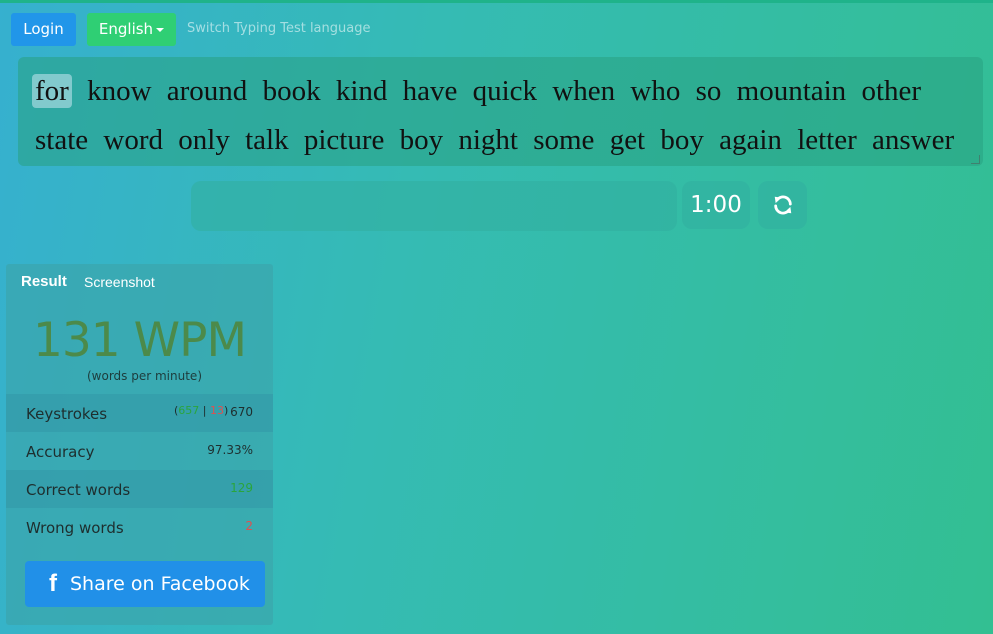 This screenshot has height=634, width=993. I want to click on word: answer, so click(913, 140).